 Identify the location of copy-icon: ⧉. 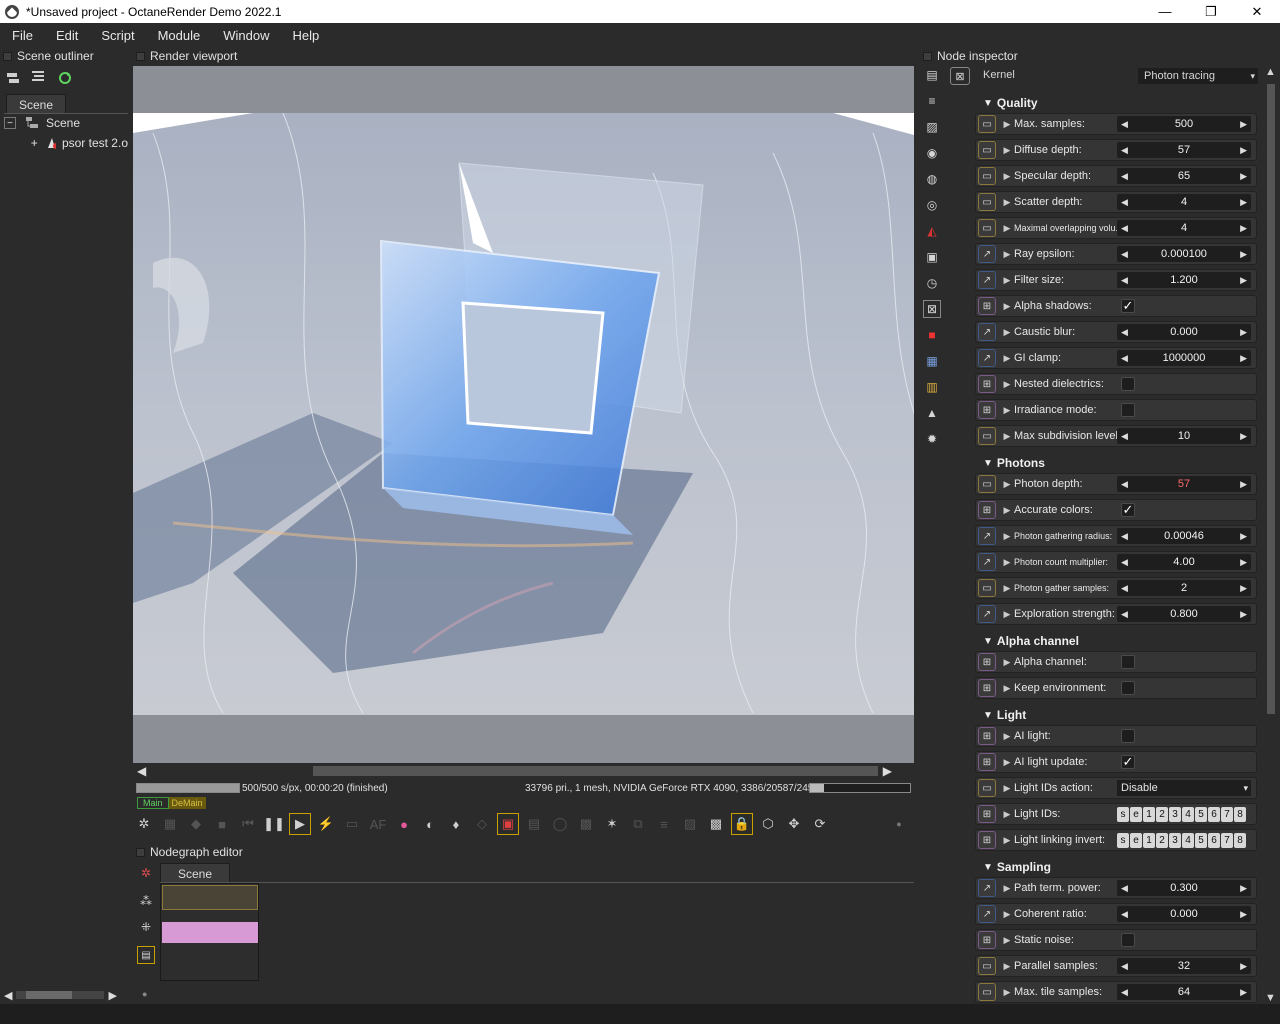
(638, 824).